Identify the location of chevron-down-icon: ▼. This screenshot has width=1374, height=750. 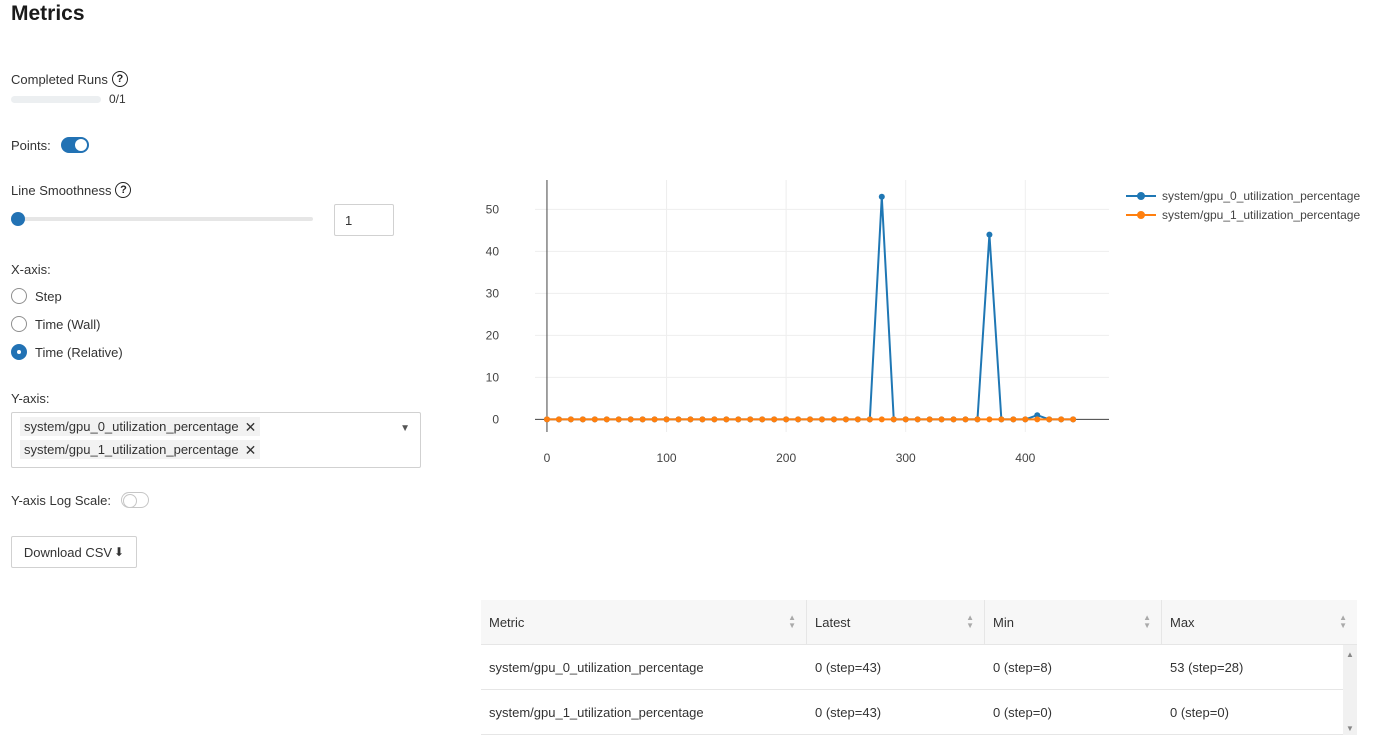
(405, 428).